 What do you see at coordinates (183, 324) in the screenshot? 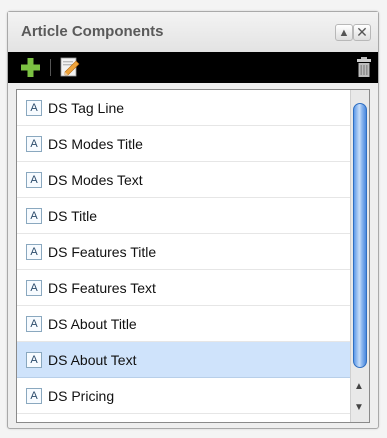
I see `list-item: A DS About Title` at bounding box center [183, 324].